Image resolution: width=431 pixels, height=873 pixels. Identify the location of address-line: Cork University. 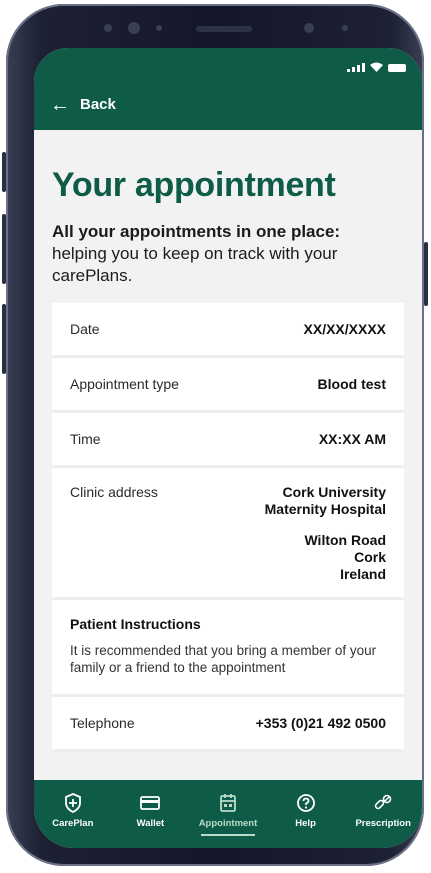
(334, 492).